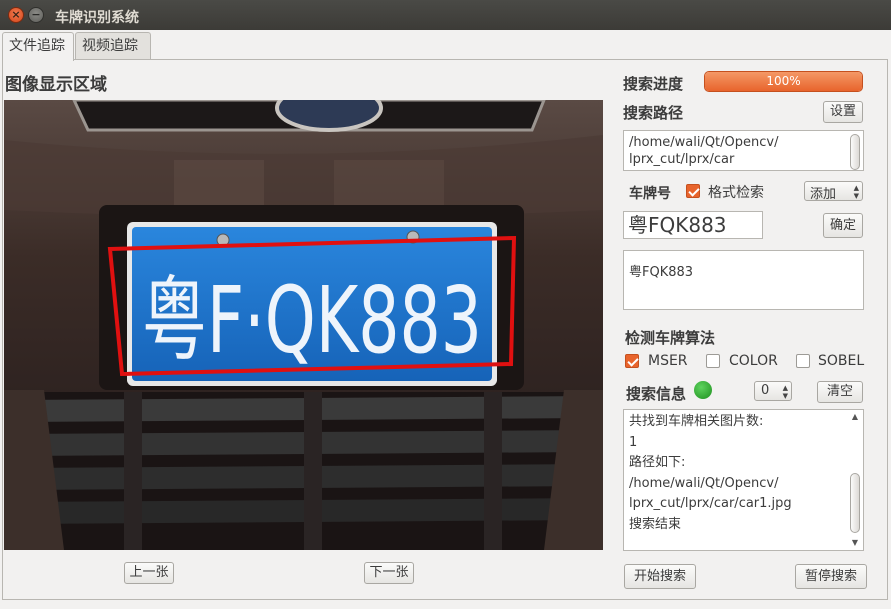 The width and height of the screenshot is (891, 609). I want to click on search-path-field: /home/wali/Qt/Opencv/ lprx_cut/lprx/car, so click(743, 150).